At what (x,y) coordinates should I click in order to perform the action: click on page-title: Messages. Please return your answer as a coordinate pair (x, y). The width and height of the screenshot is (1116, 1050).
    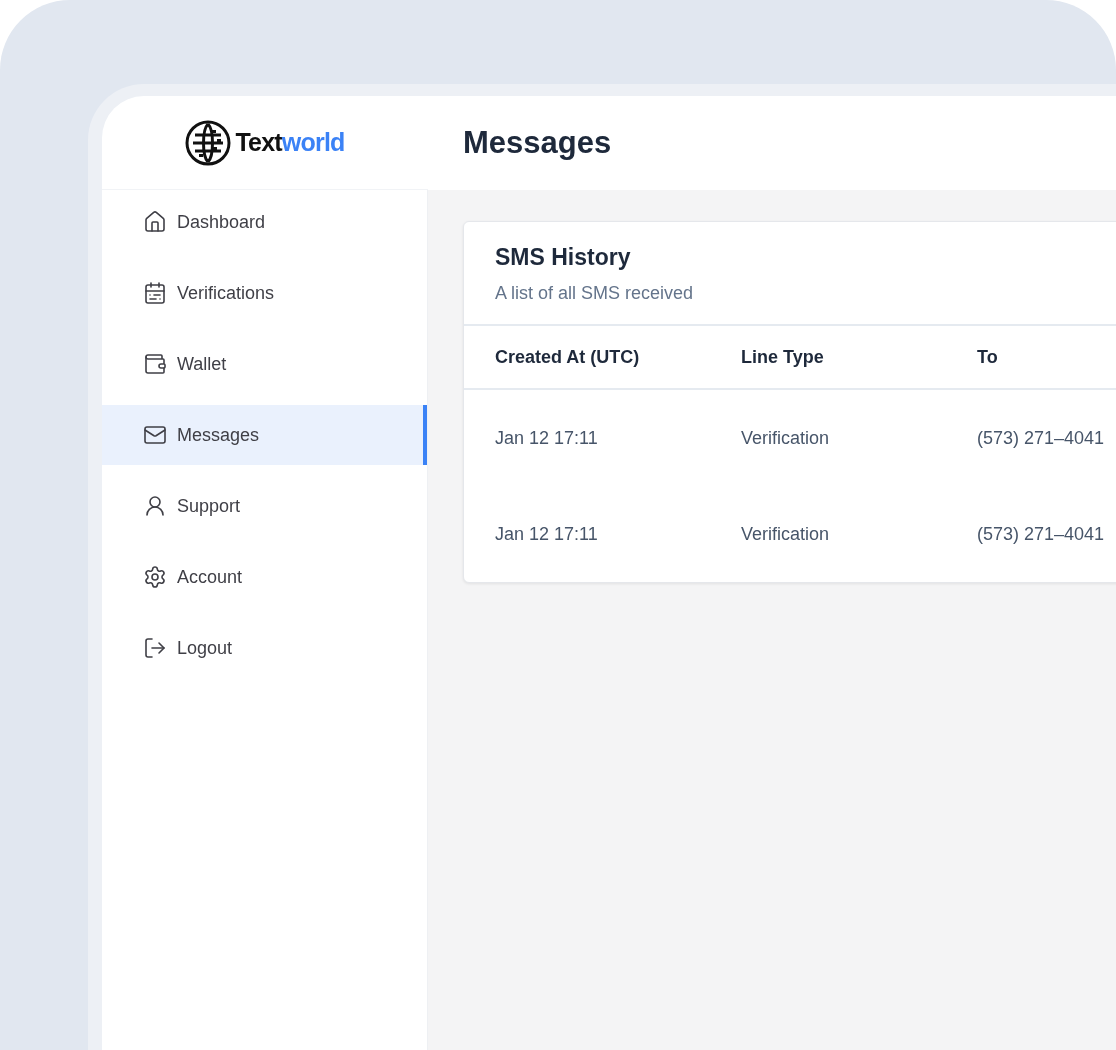
    Looking at the image, I should click on (537, 143).